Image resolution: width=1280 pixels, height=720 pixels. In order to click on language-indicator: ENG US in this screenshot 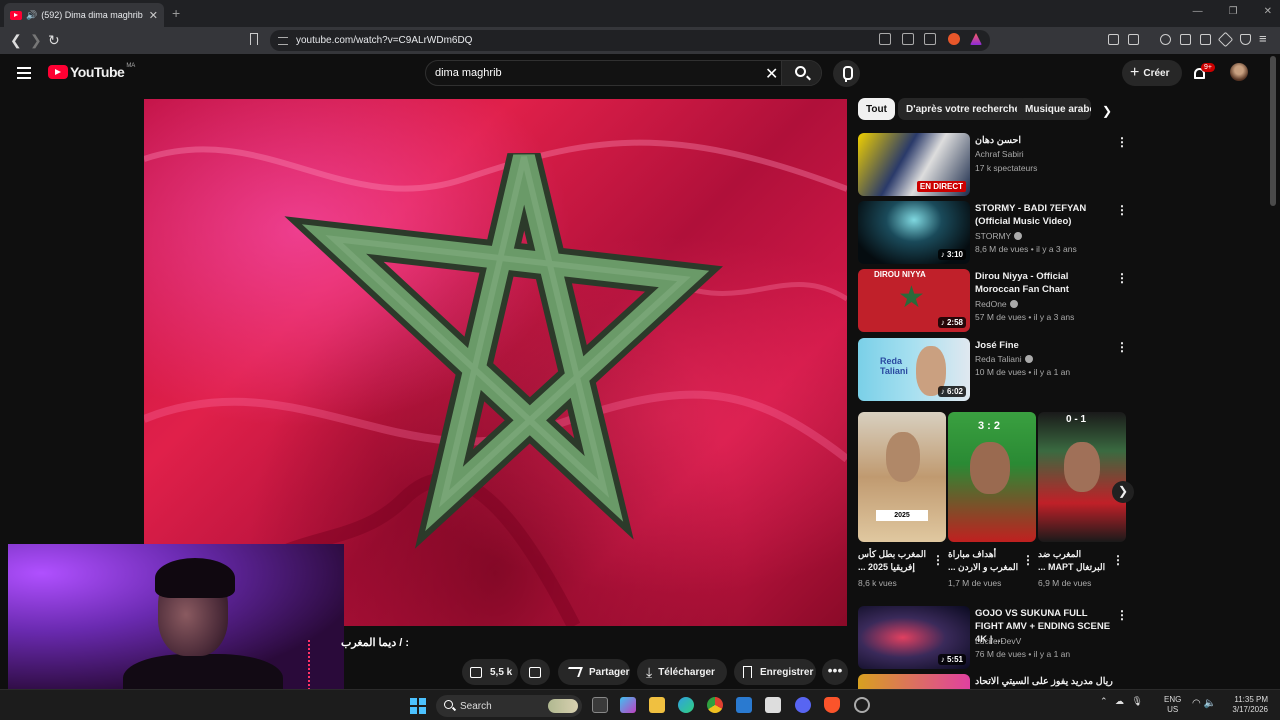, I will do `click(1172, 705)`.